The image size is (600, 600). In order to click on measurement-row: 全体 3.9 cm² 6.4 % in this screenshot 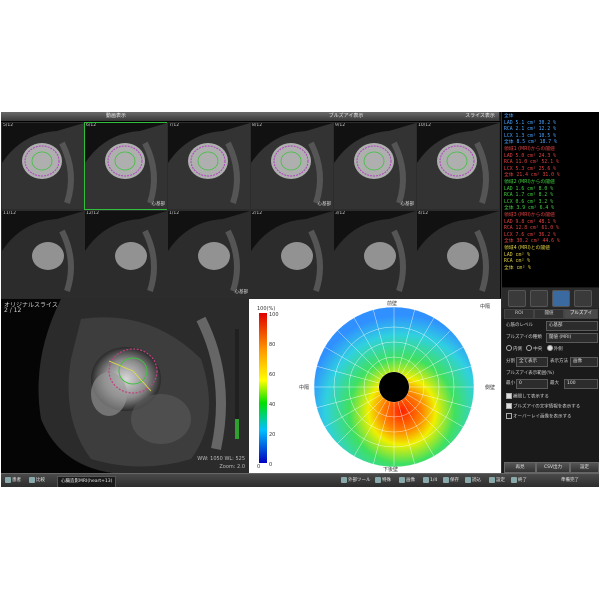, I will do `click(529, 209)`.